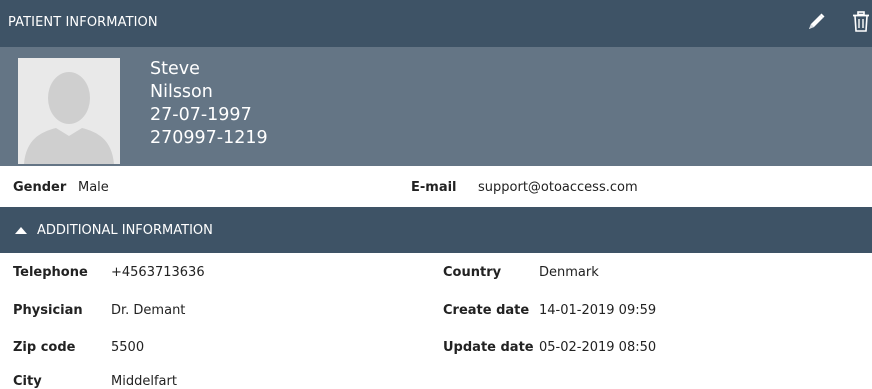 This screenshot has width=872, height=389. I want to click on telephone-value: +4563713636, so click(158, 272).